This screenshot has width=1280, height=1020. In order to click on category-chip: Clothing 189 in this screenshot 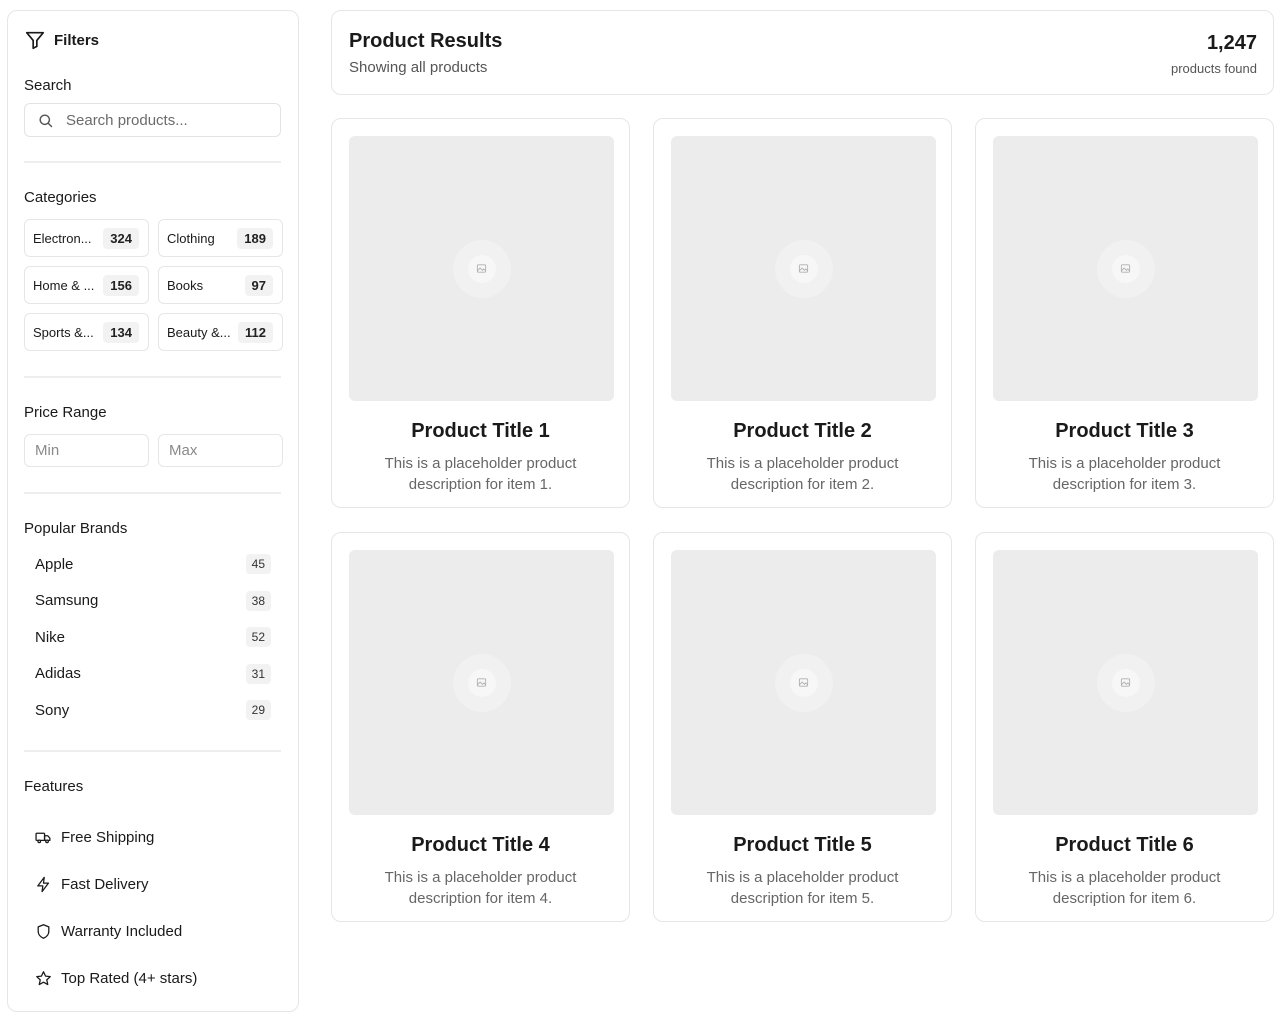, I will do `click(220, 238)`.